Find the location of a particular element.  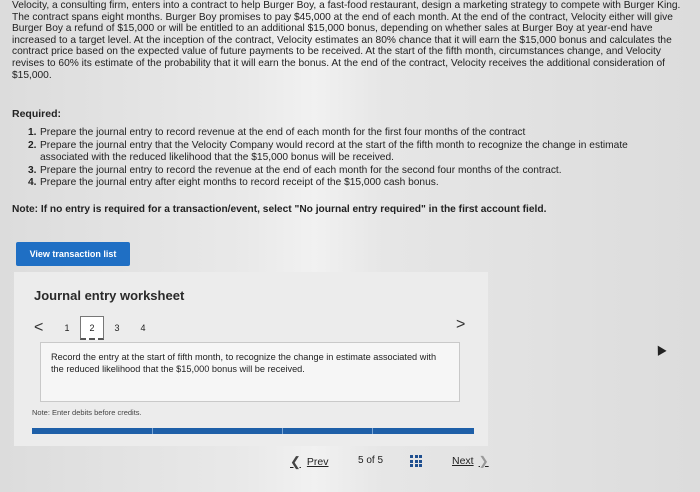

worksheet-pager: < 1 2 3 4 is located at coordinates (95, 328).